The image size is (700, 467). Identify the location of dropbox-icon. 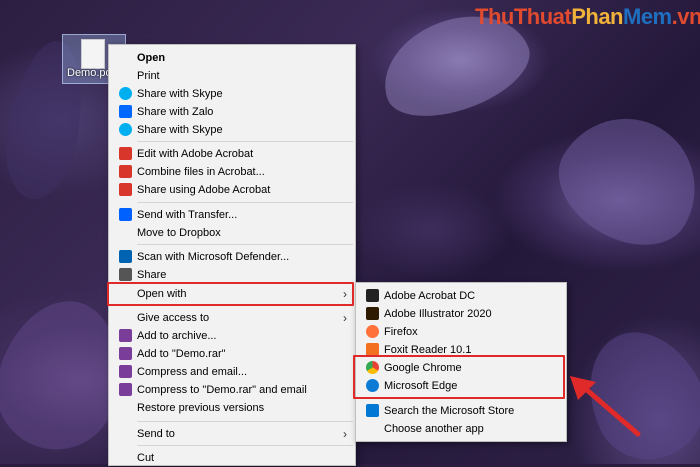
(125, 214).